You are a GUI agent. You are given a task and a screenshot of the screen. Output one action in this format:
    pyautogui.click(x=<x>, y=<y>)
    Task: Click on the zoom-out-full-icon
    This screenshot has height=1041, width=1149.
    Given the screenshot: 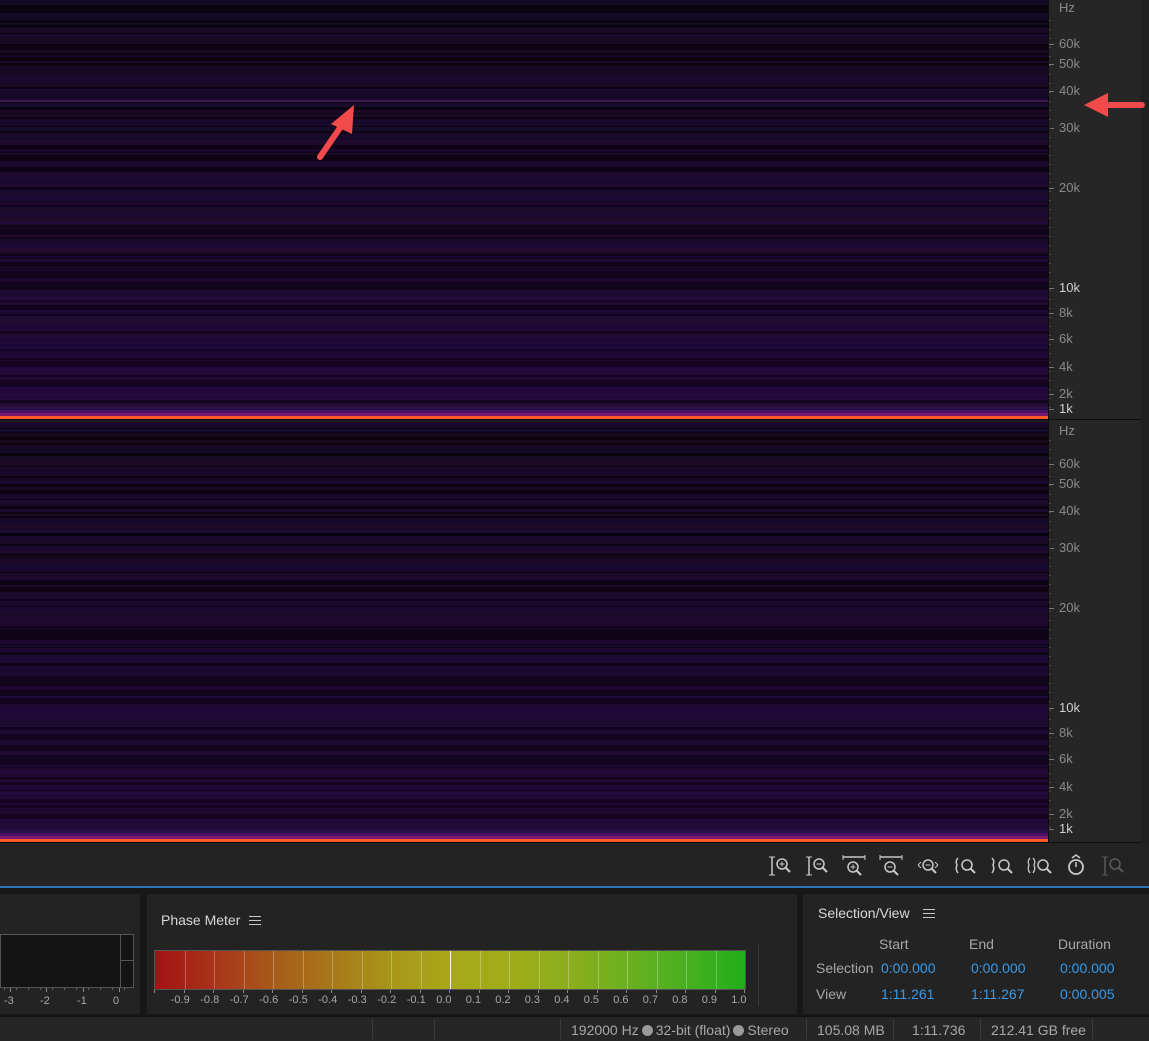 What is the action you would take?
    pyautogui.click(x=891, y=866)
    